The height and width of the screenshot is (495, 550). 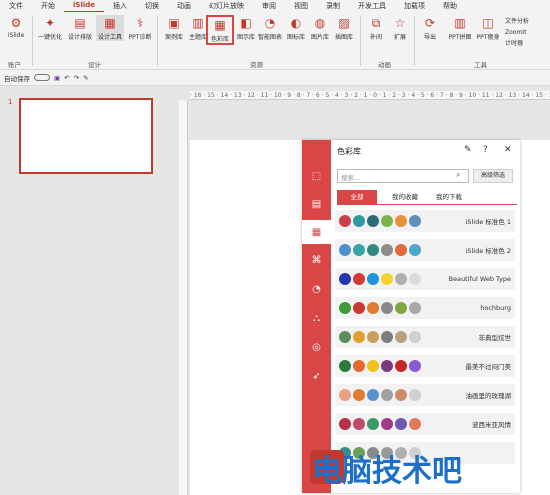 I want to click on ppt-slim-button: ◫ PPT瘦身, so click(x=488, y=28).